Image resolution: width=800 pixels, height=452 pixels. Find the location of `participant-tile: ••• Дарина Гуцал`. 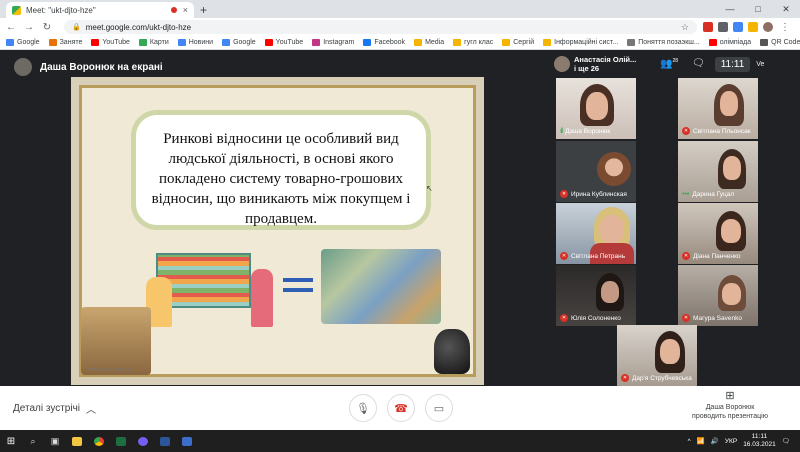

participant-tile: ••• Дарина Гуцал is located at coordinates (718, 171).